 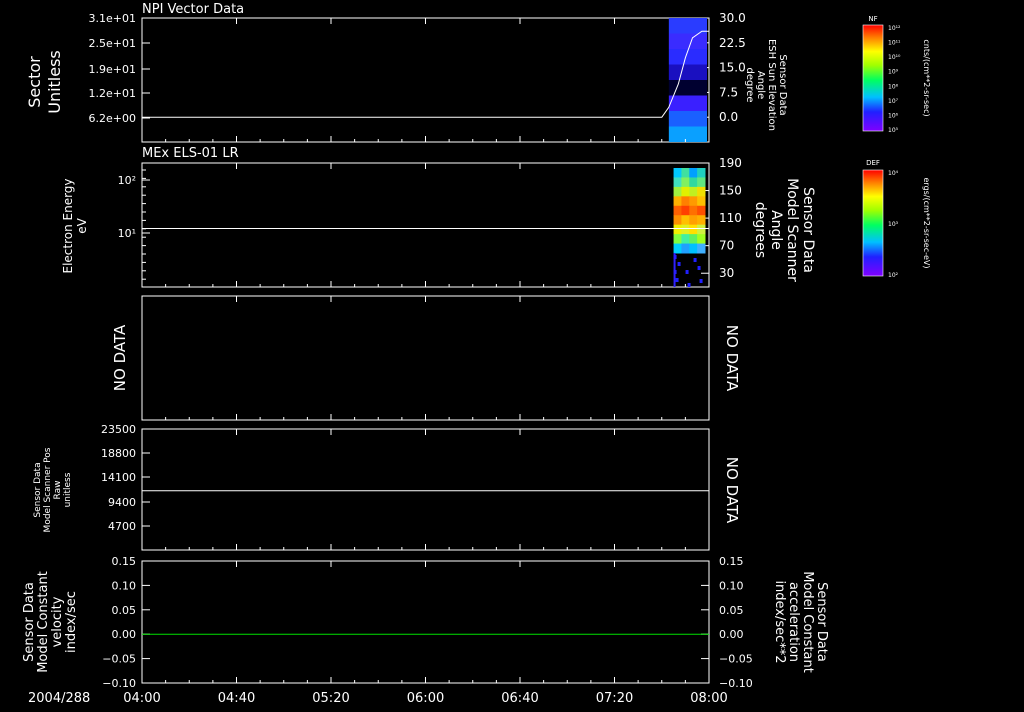 What do you see at coordinates (236, 698) in the screenshot?
I see `time-tick-label: 04:40` at bounding box center [236, 698].